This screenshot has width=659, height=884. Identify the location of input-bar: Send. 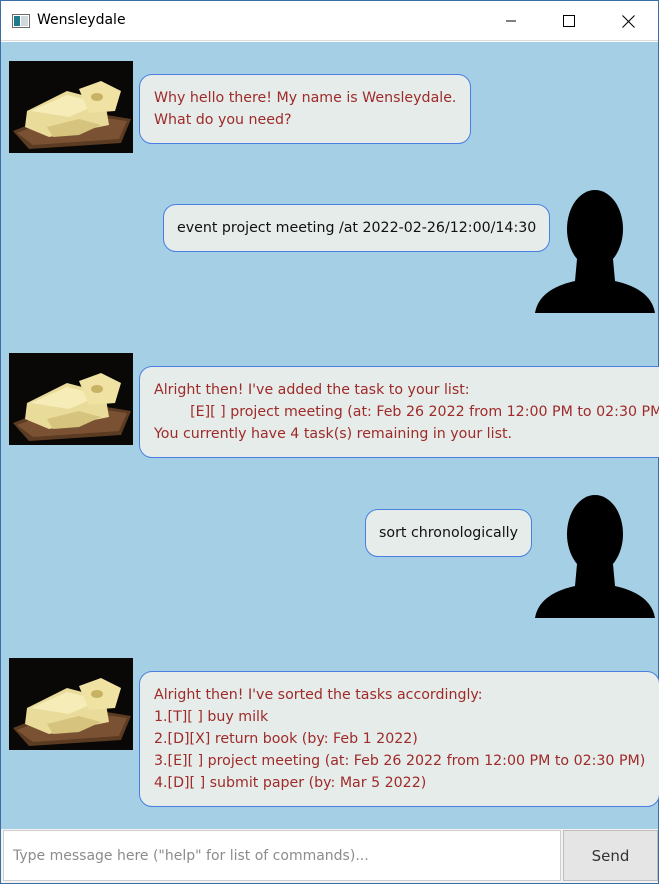
(329, 856).